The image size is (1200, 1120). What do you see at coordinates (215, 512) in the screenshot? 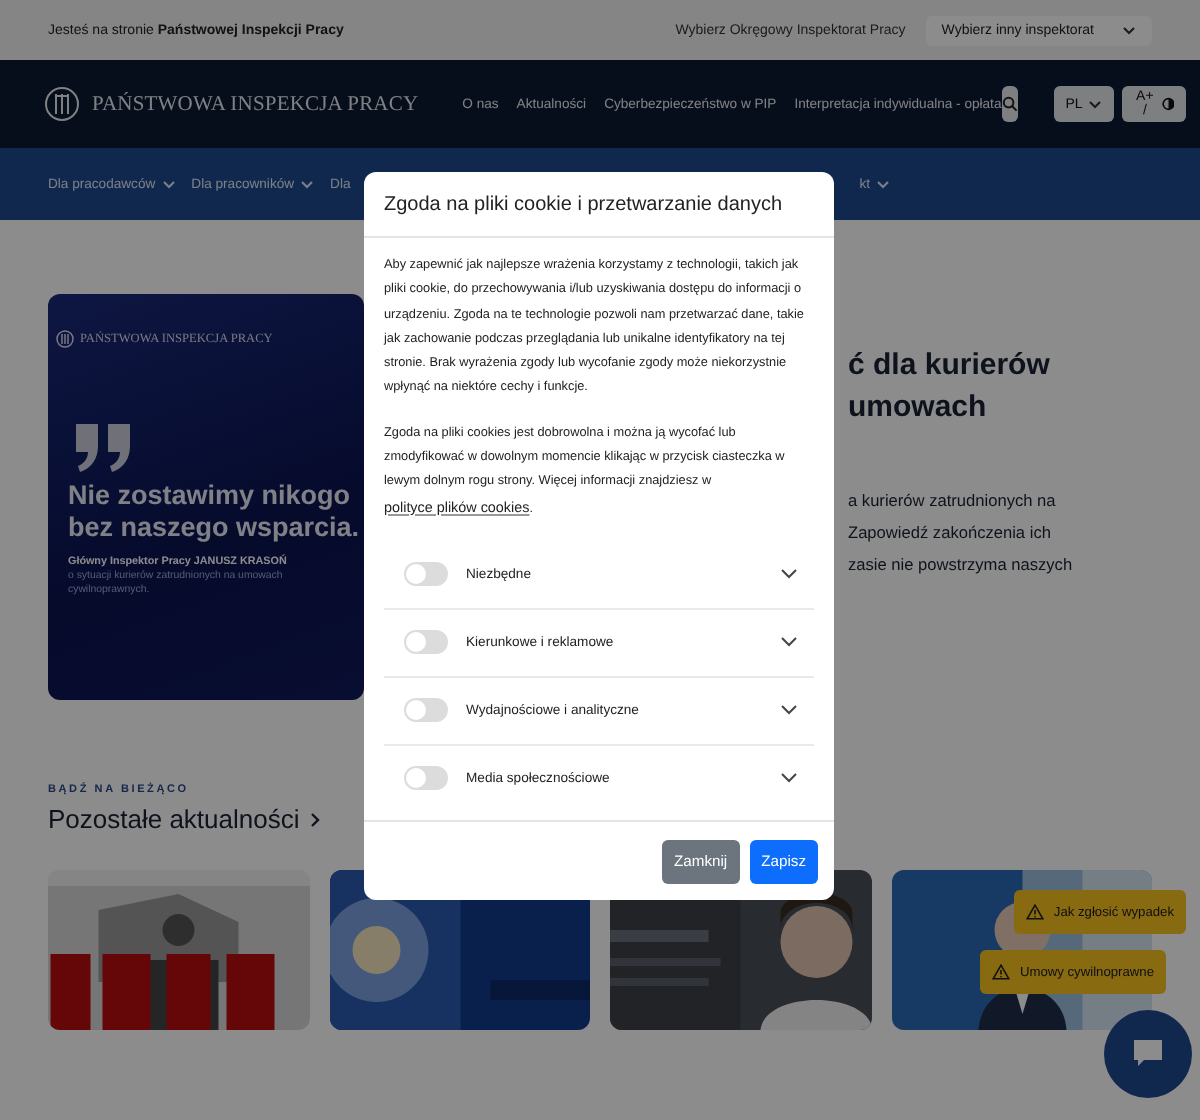
I see `banner-quote: Nie zostawimy nikogo bez naszego wsparcia.` at bounding box center [215, 512].